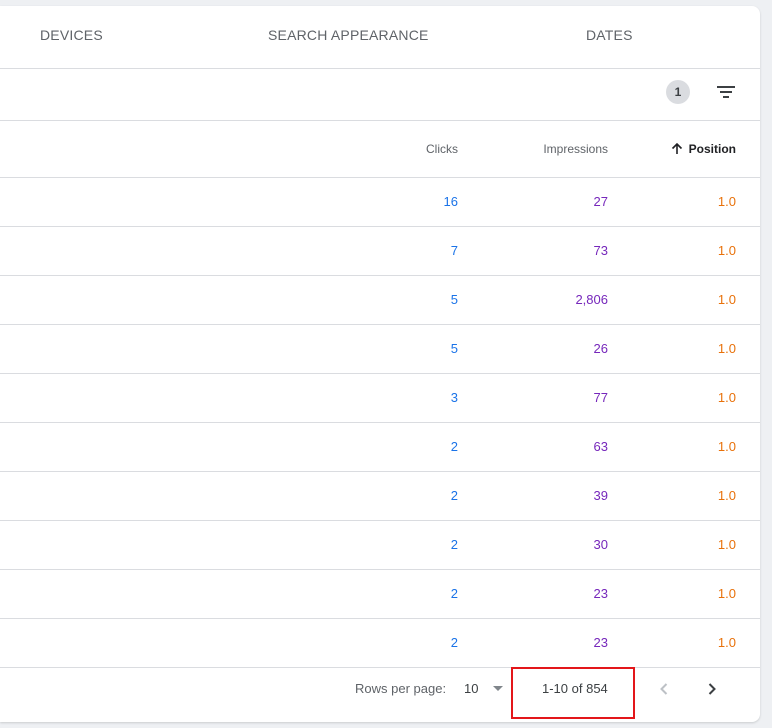 The width and height of the screenshot is (772, 728). I want to click on table-header: Clicks Impressions Position, so click(380, 149).